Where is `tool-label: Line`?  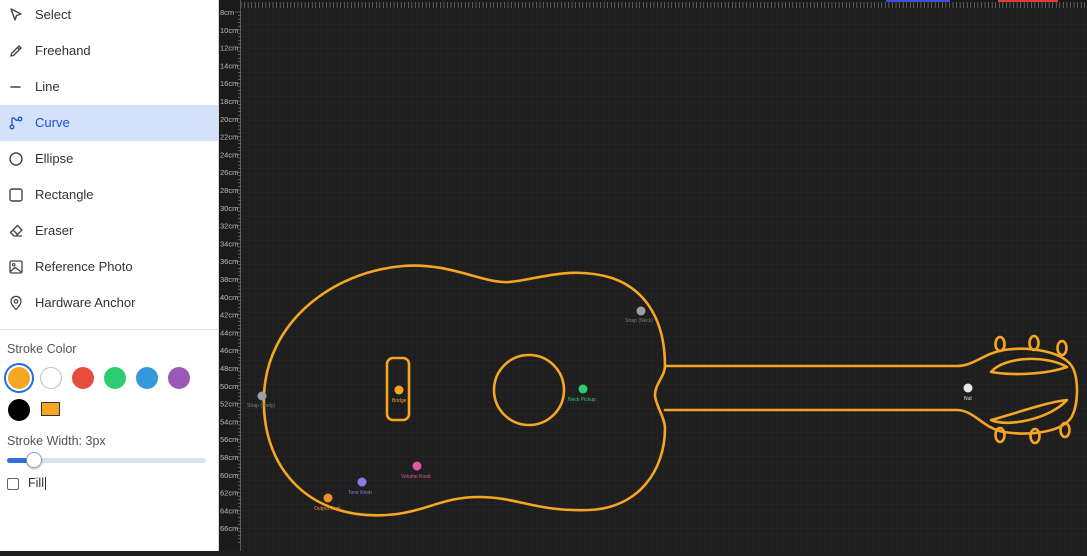
tool-label: Line is located at coordinates (47, 86).